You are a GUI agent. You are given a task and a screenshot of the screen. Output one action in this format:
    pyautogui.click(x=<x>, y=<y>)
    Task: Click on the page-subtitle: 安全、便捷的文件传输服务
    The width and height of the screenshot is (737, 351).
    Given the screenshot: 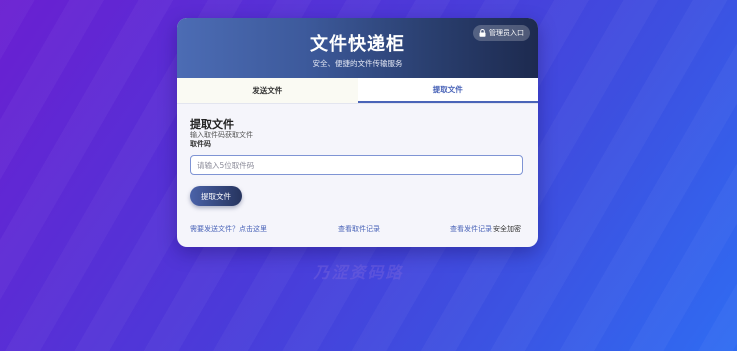 What is the action you would take?
    pyautogui.click(x=357, y=63)
    